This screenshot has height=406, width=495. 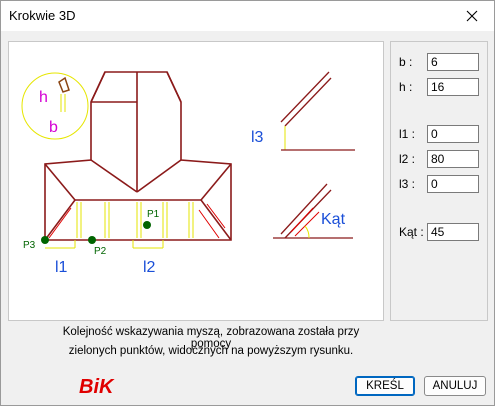 What do you see at coordinates (45, 240) in the screenshot?
I see `point-p3` at bounding box center [45, 240].